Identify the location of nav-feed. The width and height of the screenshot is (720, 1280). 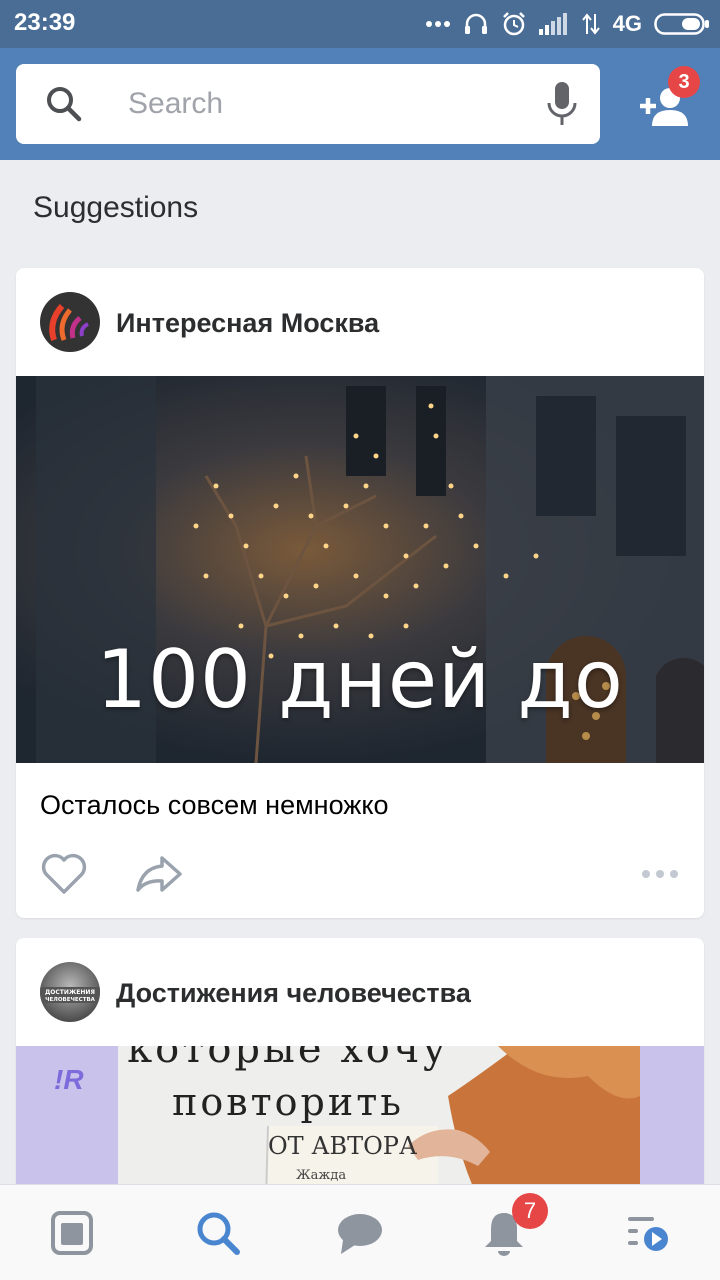
(72, 1233).